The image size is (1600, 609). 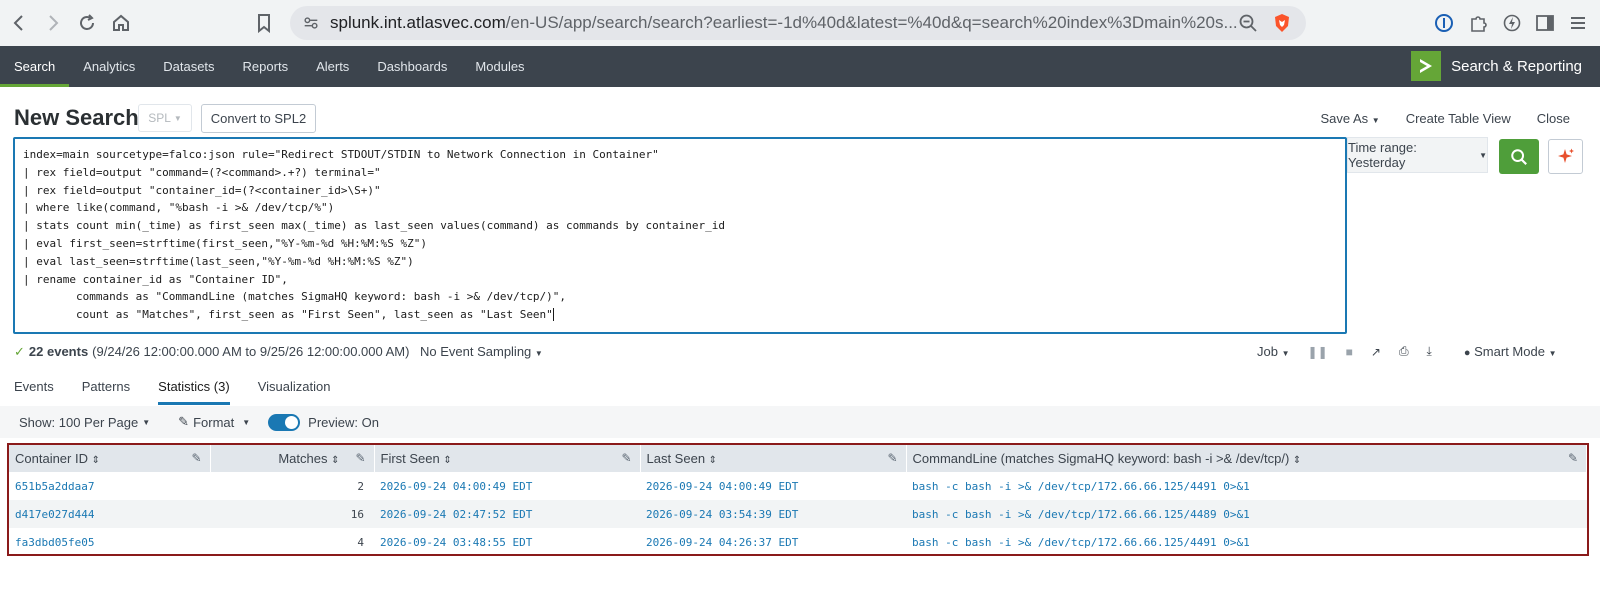 What do you see at coordinates (292, 542) in the screenshot?
I see `cell-matches: 4` at bounding box center [292, 542].